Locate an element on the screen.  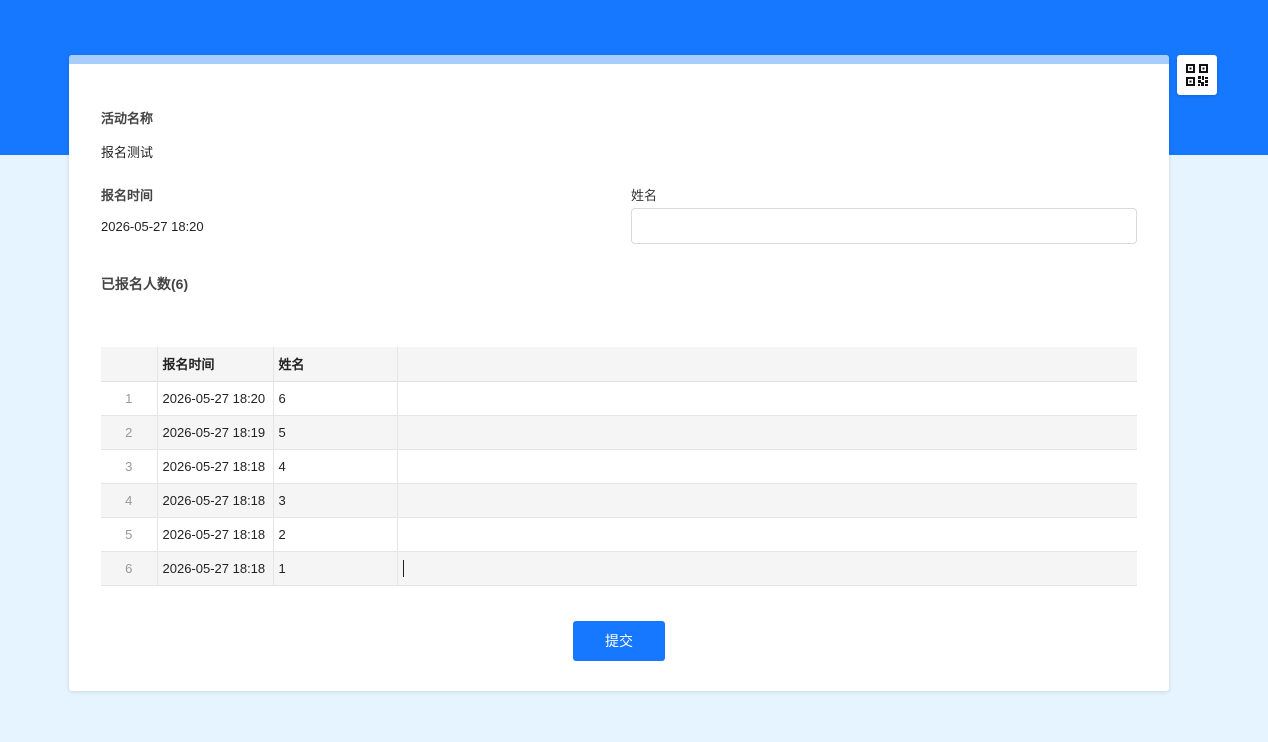
table-row: 3 2026-05-27 18:18 4 is located at coordinates (619, 466).